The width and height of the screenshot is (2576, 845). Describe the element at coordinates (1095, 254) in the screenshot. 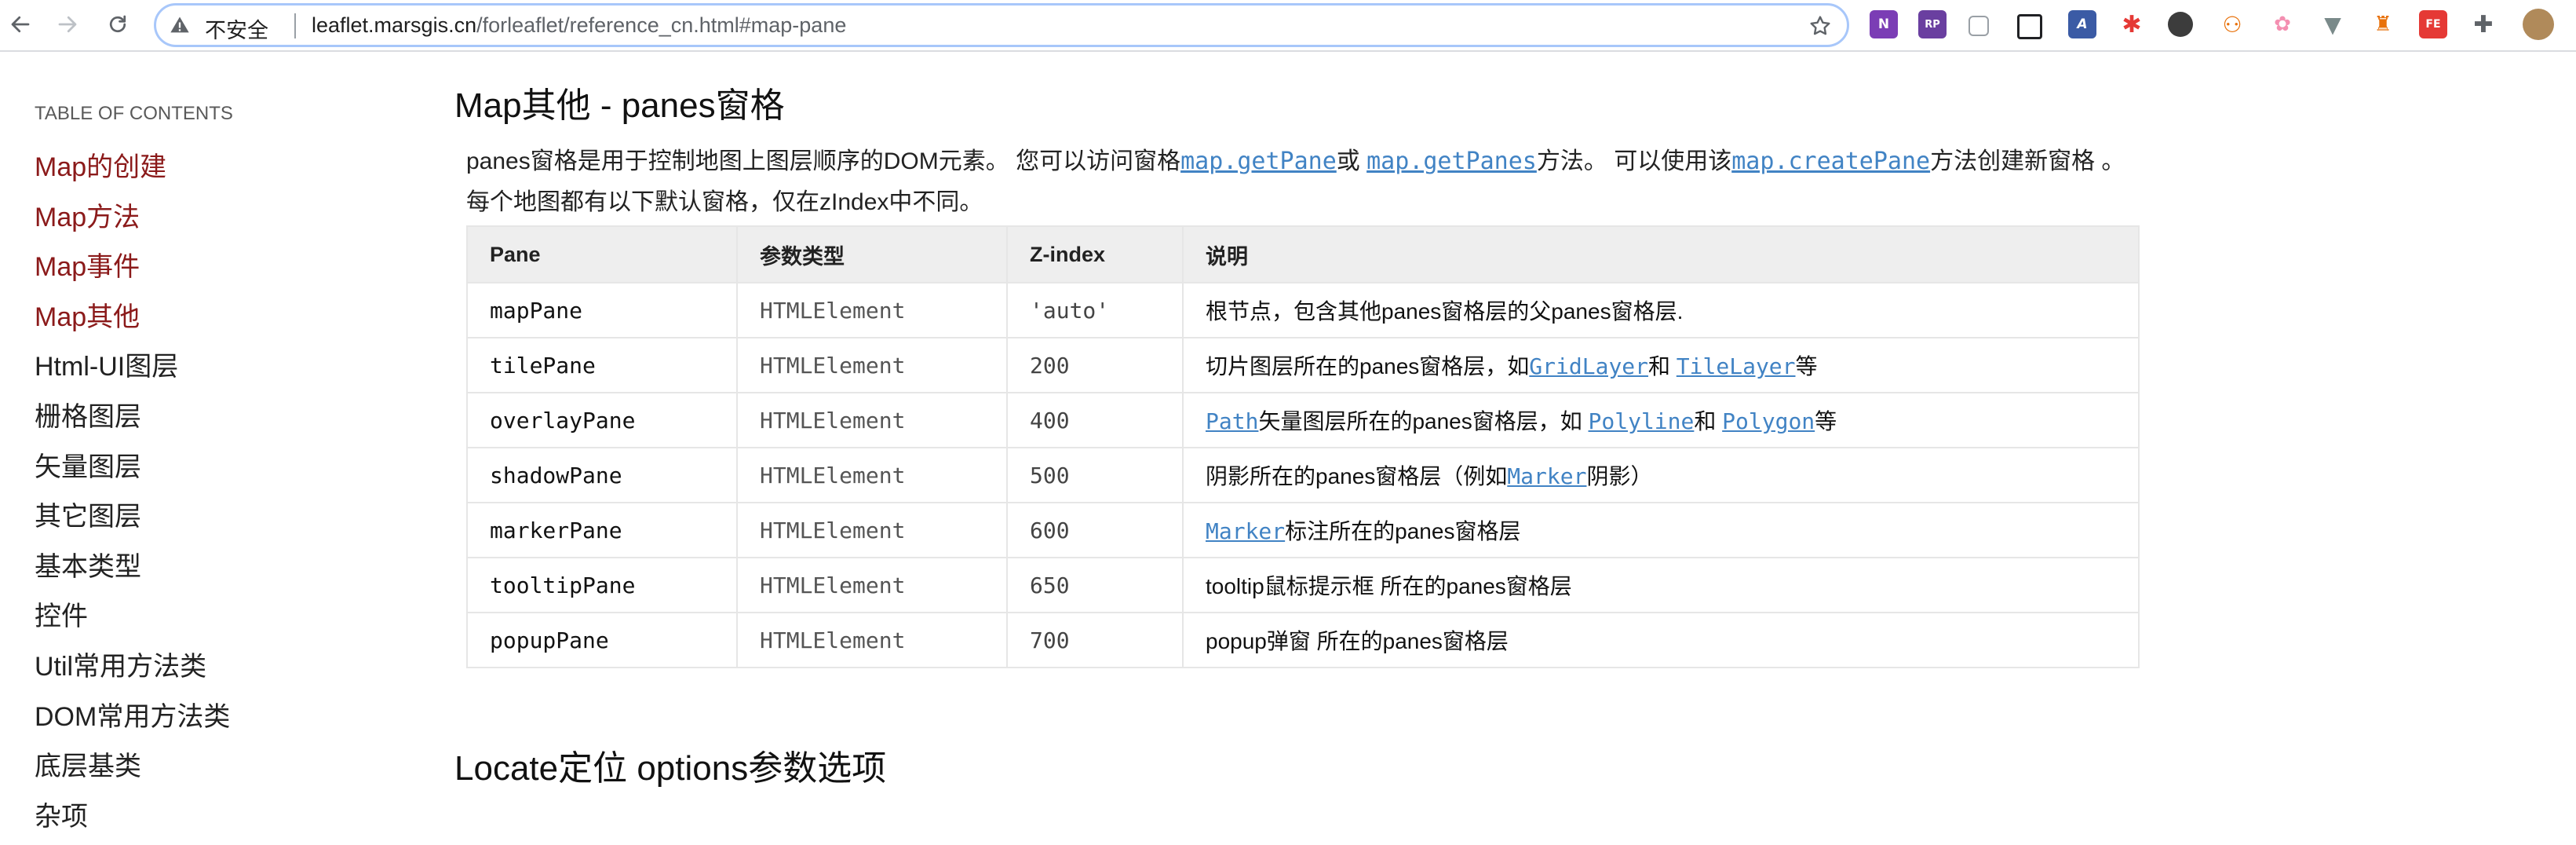

I see `column-header-zindex: Z-index` at that location.